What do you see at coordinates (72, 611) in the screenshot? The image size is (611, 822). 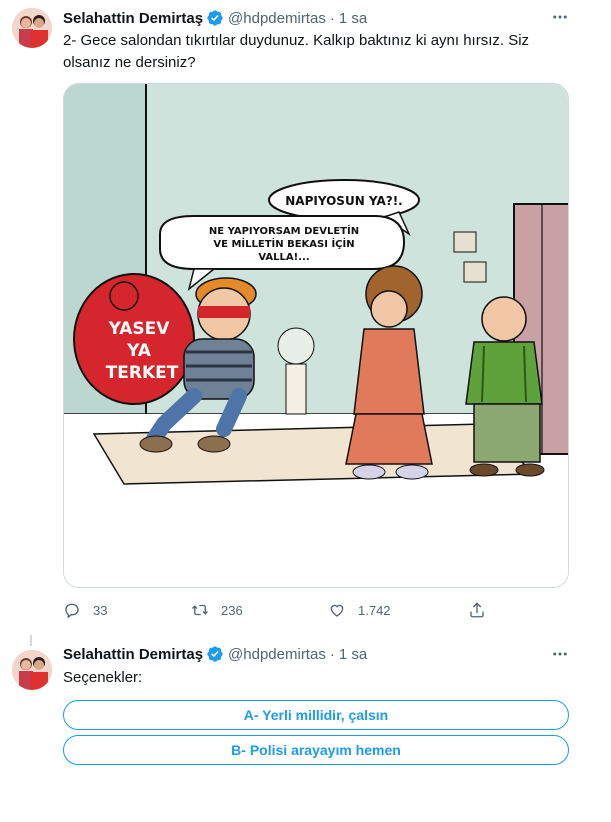 I see `reply-icon` at bounding box center [72, 611].